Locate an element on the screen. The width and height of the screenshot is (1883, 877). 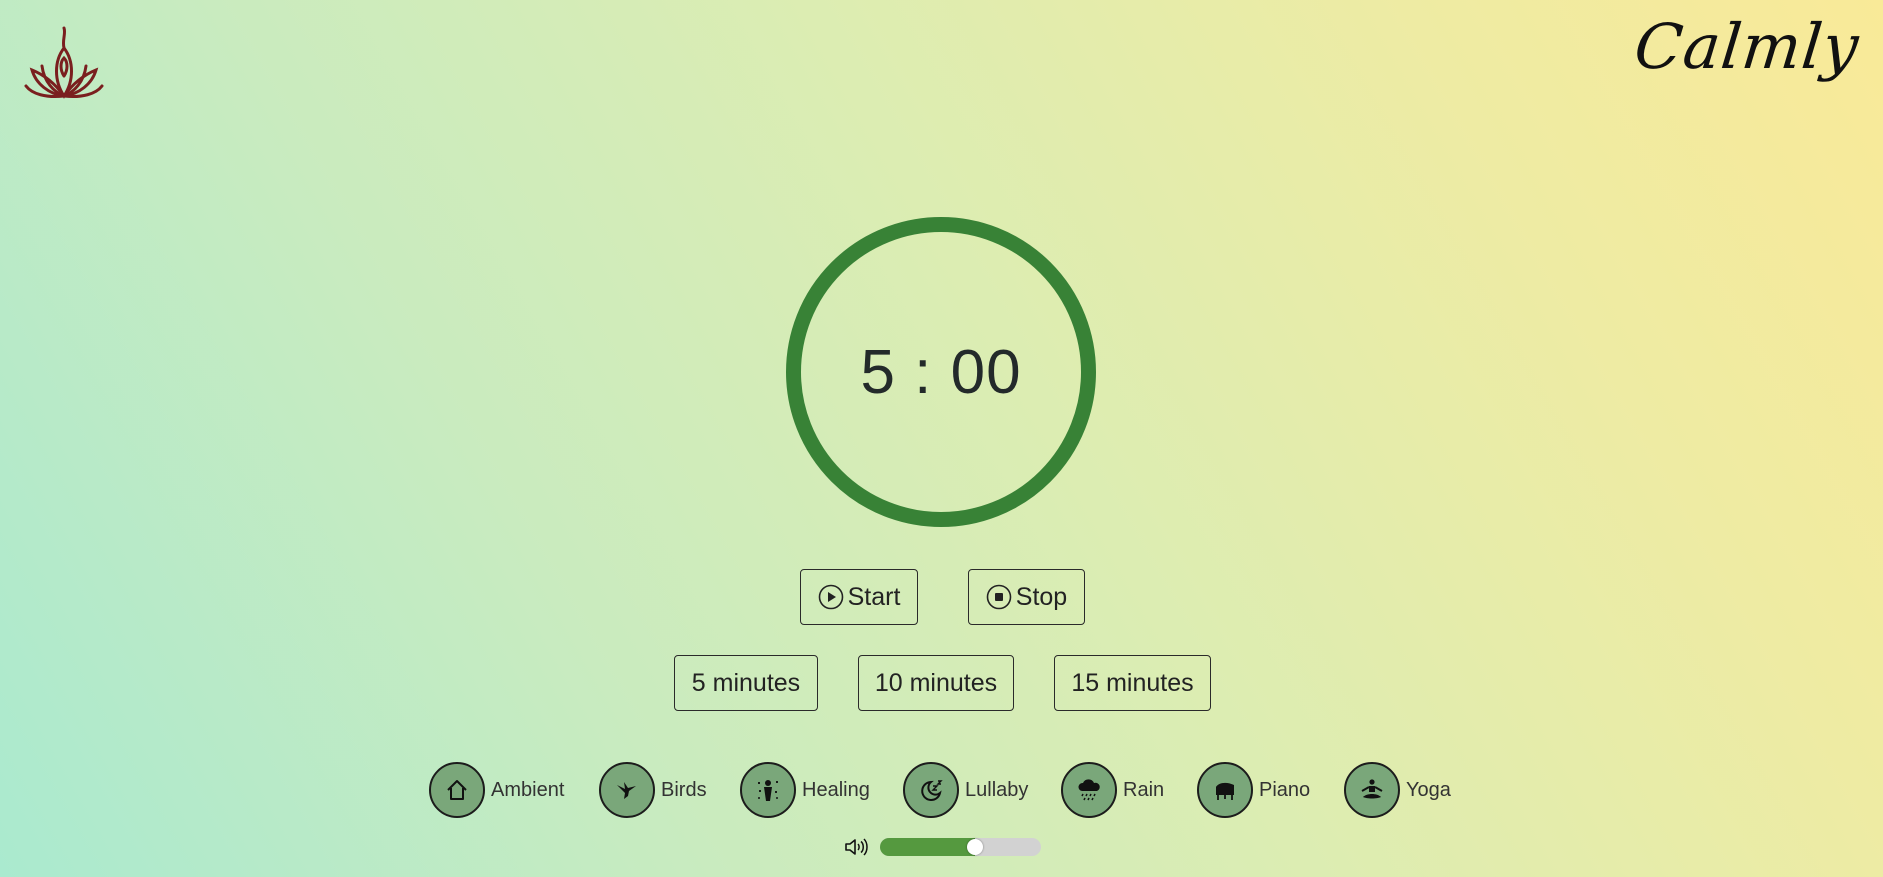
start-label: Start is located at coordinates (874, 596).